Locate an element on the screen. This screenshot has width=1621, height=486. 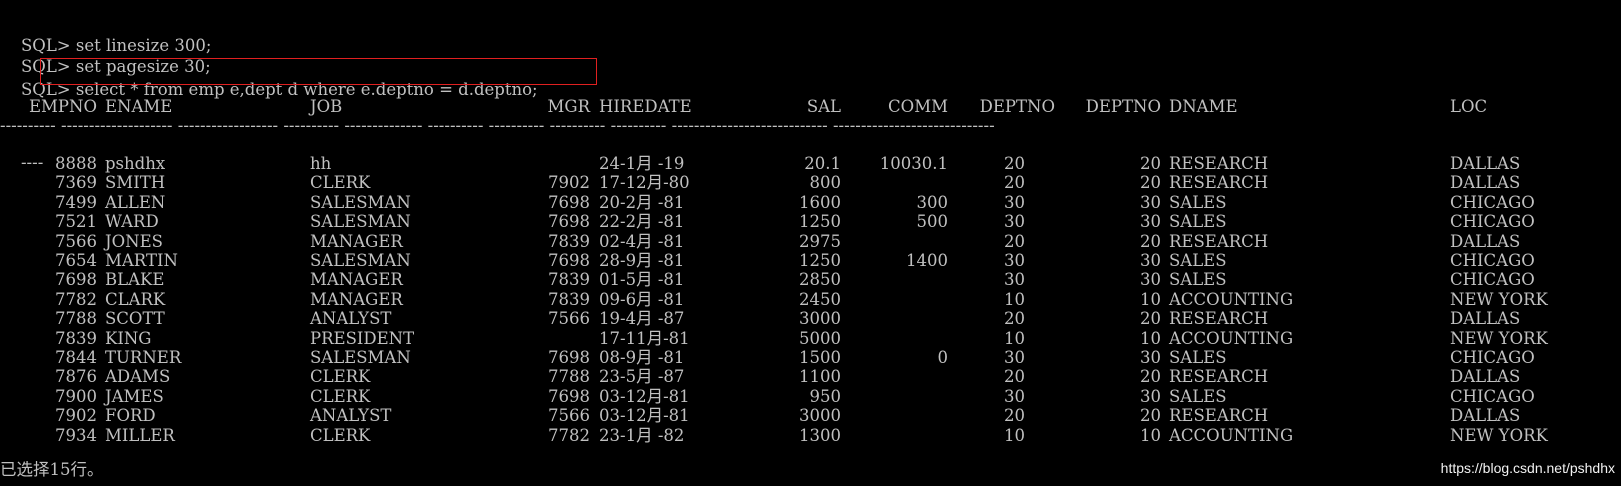
cell-ename: MARTIN is located at coordinates (141, 260).